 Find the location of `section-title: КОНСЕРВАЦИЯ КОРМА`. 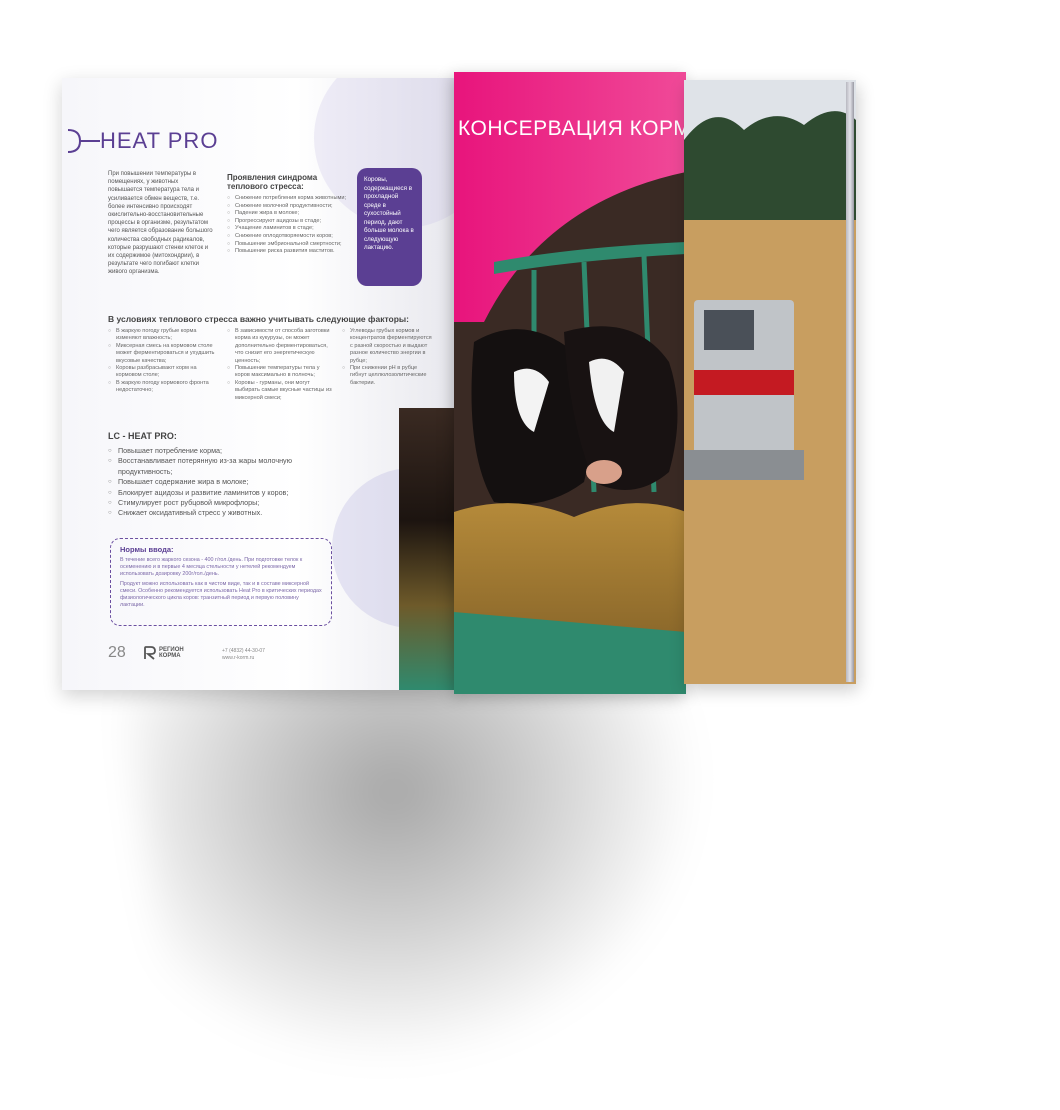

section-title: КОНСЕРВАЦИЯ КОРМА is located at coordinates (572, 128).